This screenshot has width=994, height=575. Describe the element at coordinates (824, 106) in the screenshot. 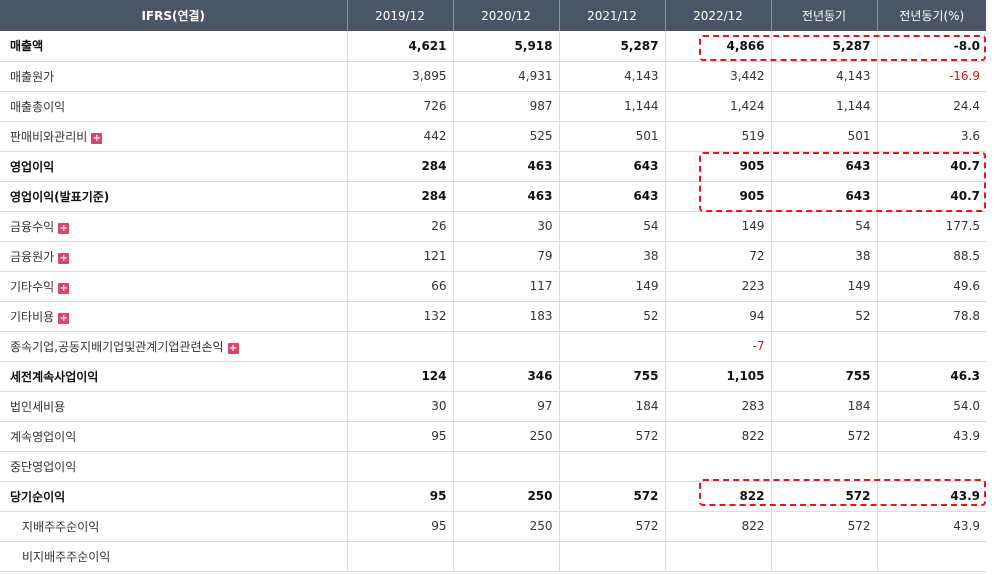

I see `cell: 1,144` at that location.